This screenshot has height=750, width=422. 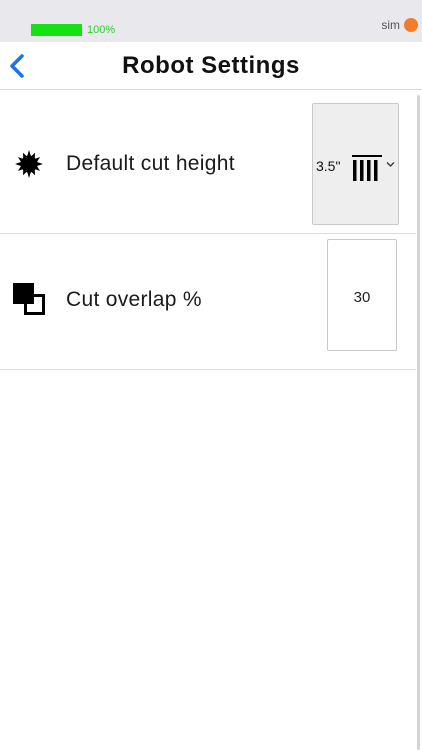 I want to click on cut-height-select: 3.5", so click(x=355, y=164).